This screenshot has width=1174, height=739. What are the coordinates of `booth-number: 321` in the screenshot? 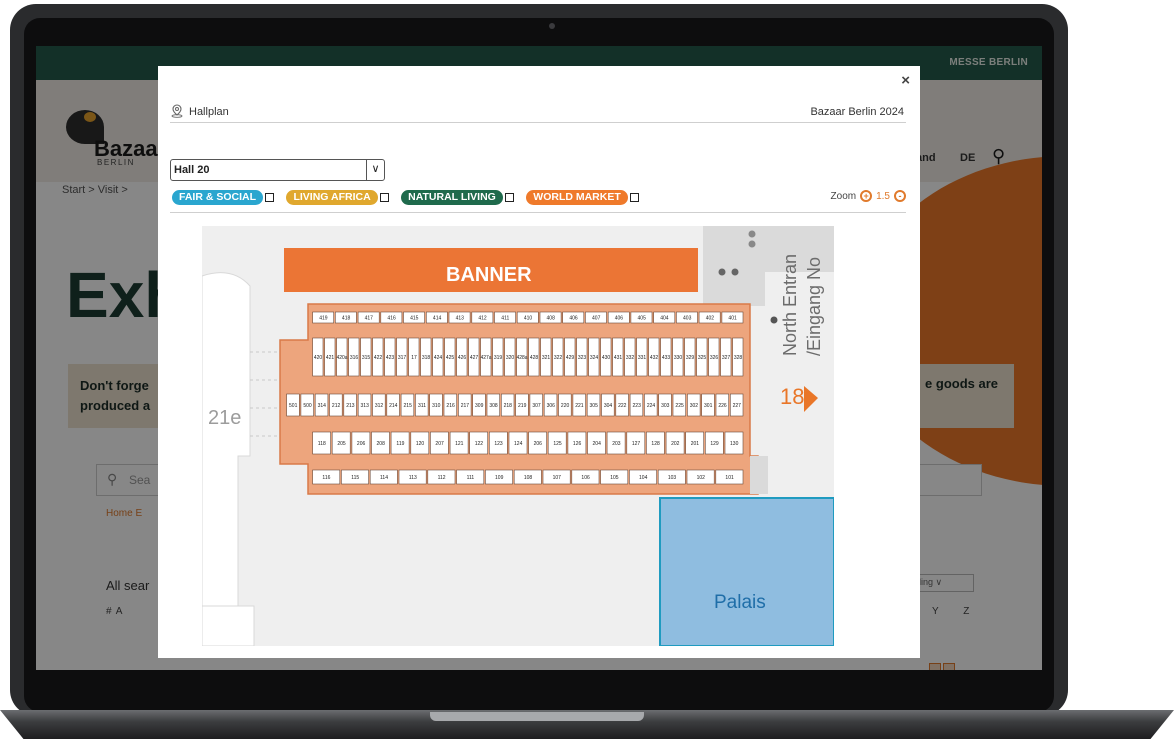 It's located at (546, 358).